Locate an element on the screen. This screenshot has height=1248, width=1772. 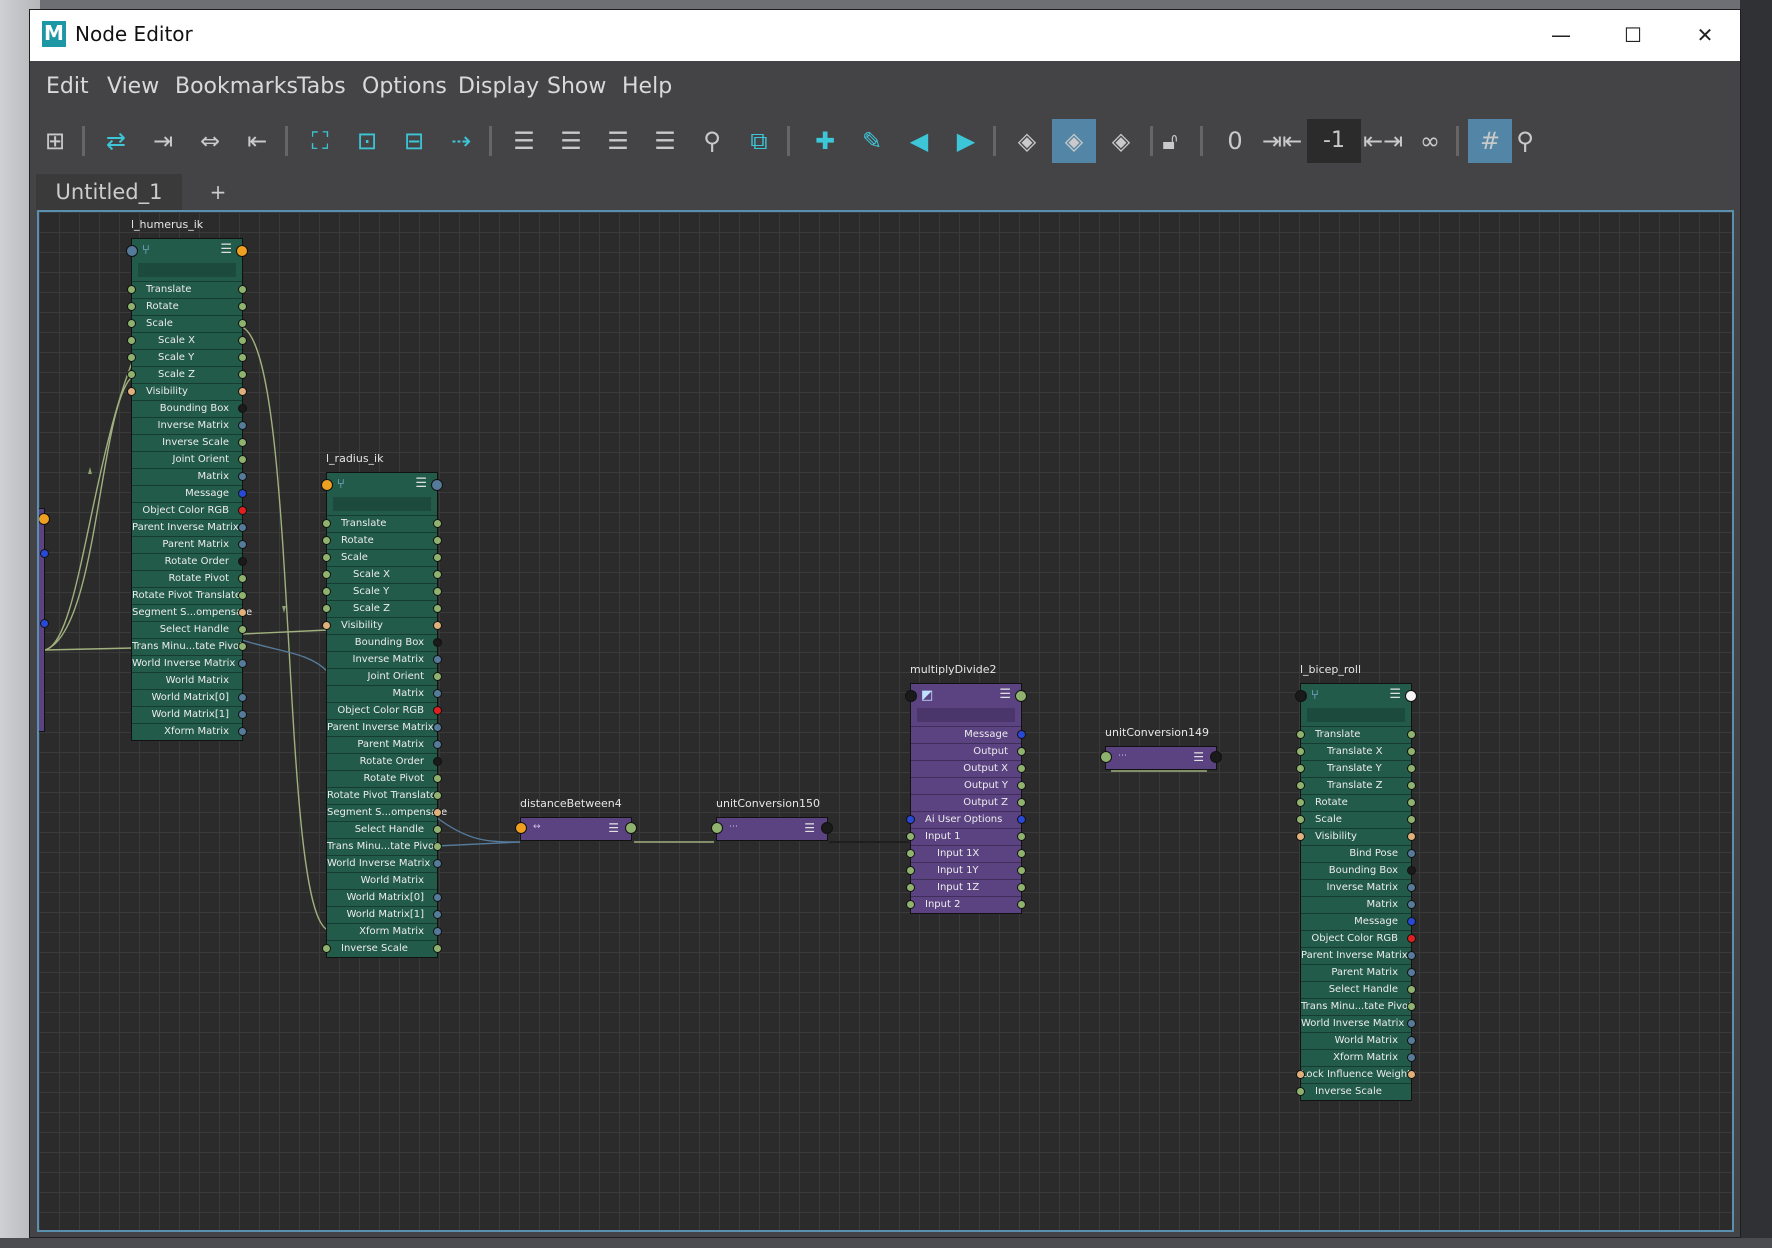
bookmark-add-icon: ✚ is located at coordinates (825, 141).